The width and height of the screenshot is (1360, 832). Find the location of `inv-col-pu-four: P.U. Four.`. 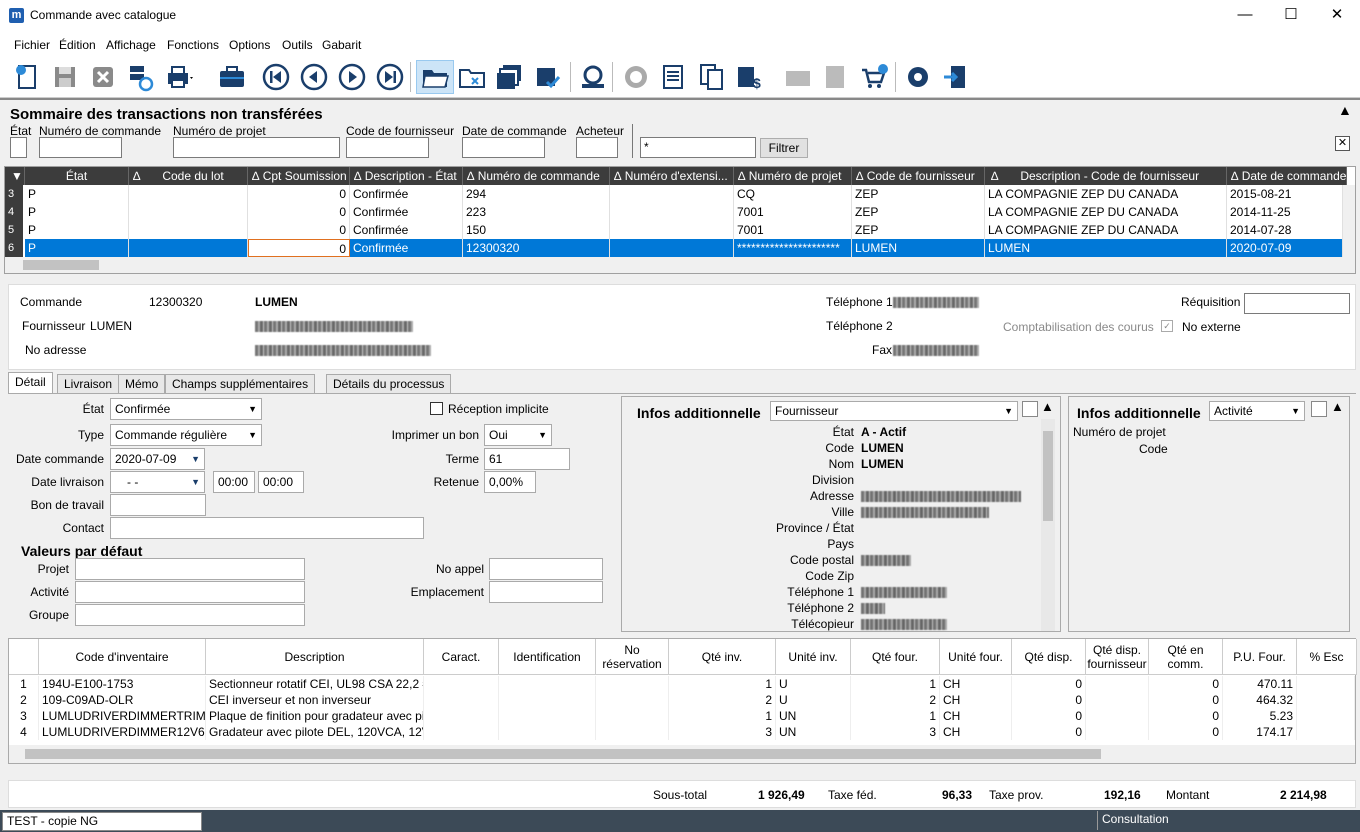

inv-col-pu-four: P.U. Four. is located at coordinates (1260, 657).